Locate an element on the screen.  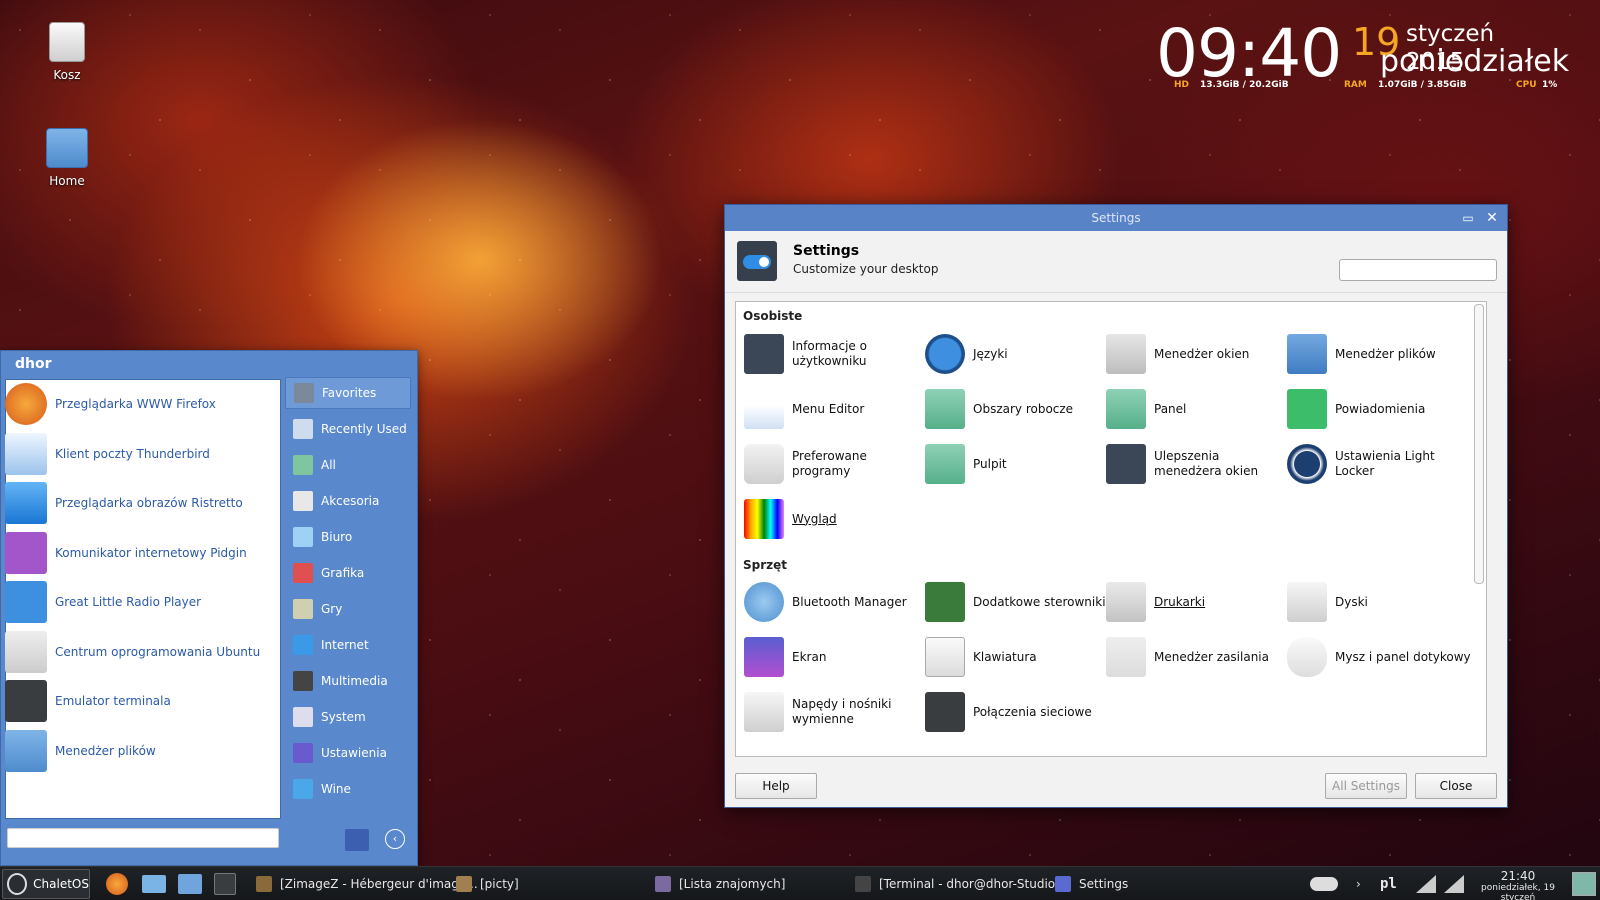
hardware-6-icon is located at coordinates (1126, 657).